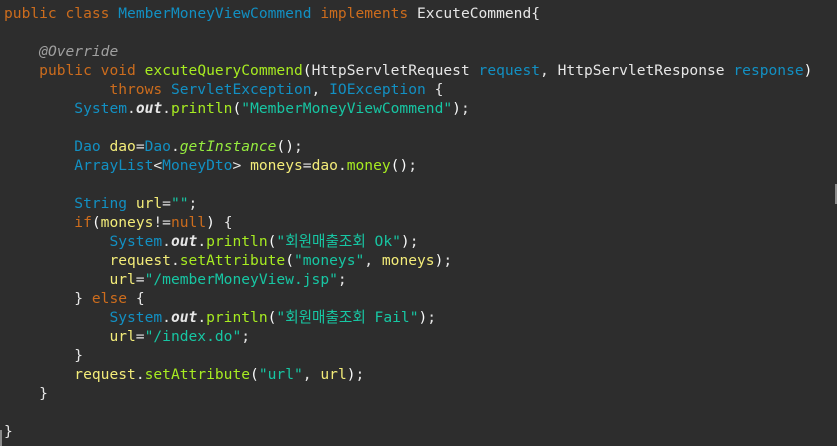 This screenshot has width=837, height=446. I want to click on code-line: System.out.println("회원매출조회 Ok");, so click(264, 241).